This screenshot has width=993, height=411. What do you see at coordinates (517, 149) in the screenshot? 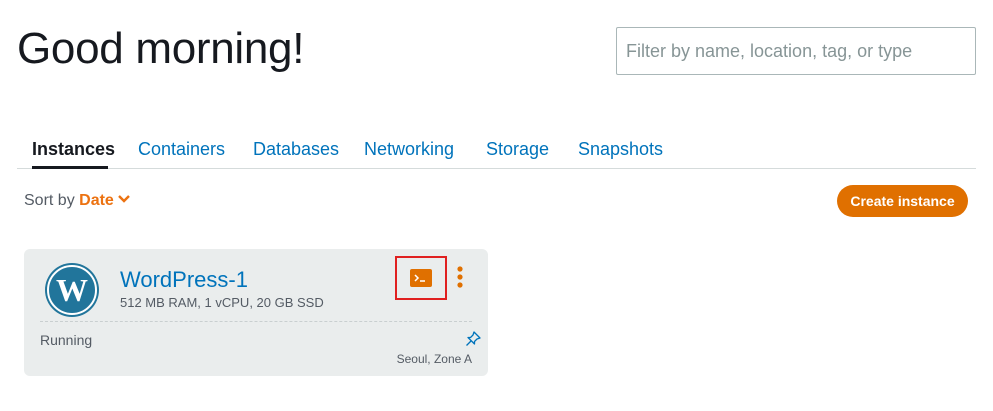
I see `tab-storage: Storage` at bounding box center [517, 149].